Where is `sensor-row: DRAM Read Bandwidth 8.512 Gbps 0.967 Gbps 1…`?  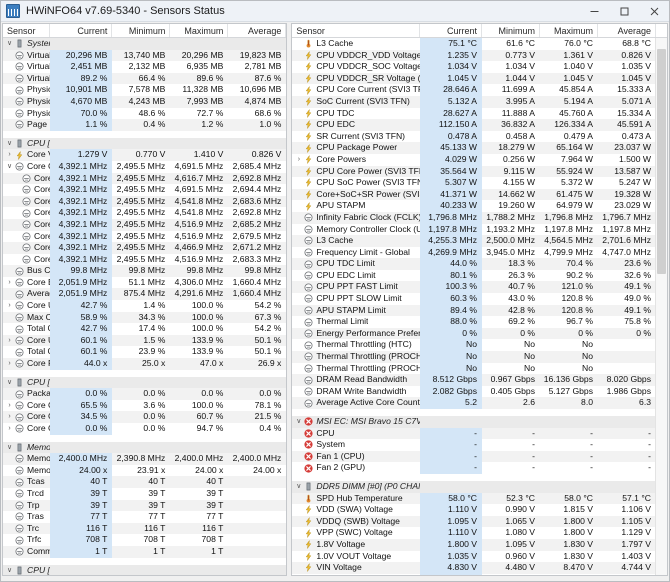 sensor-row: DRAM Read Bandwidth 8.512 Gbps 0.967 Gbps 1… is located at coordinates (474, 380).